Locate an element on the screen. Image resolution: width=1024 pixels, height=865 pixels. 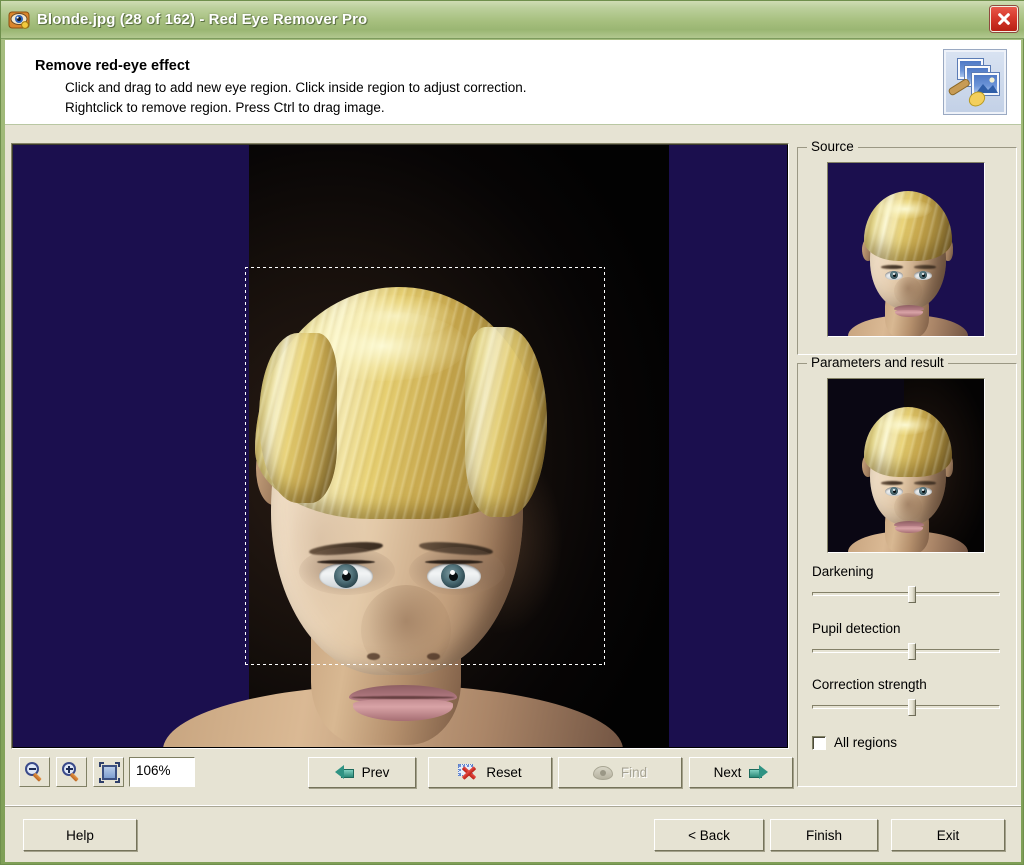
slider-label-pupil-detection: Pupil detection is located at coordinates (856, 628).